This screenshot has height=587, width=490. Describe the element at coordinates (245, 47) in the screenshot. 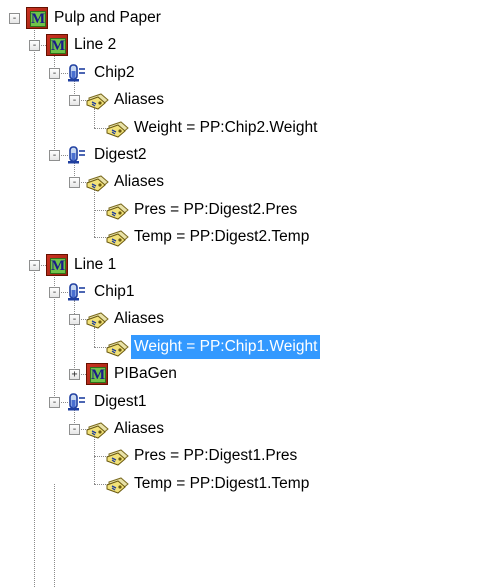

I see `tree-node: - M Line 2` at that location.